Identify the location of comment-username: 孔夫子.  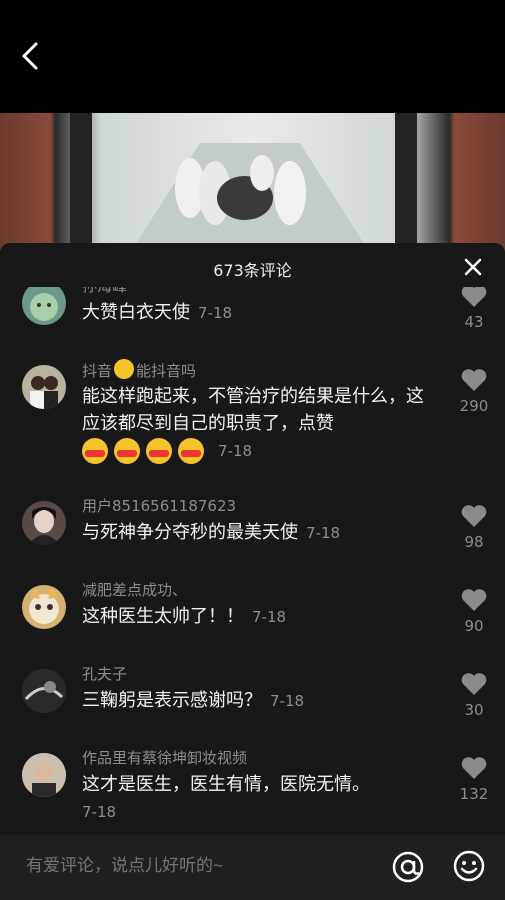
(104, 673).